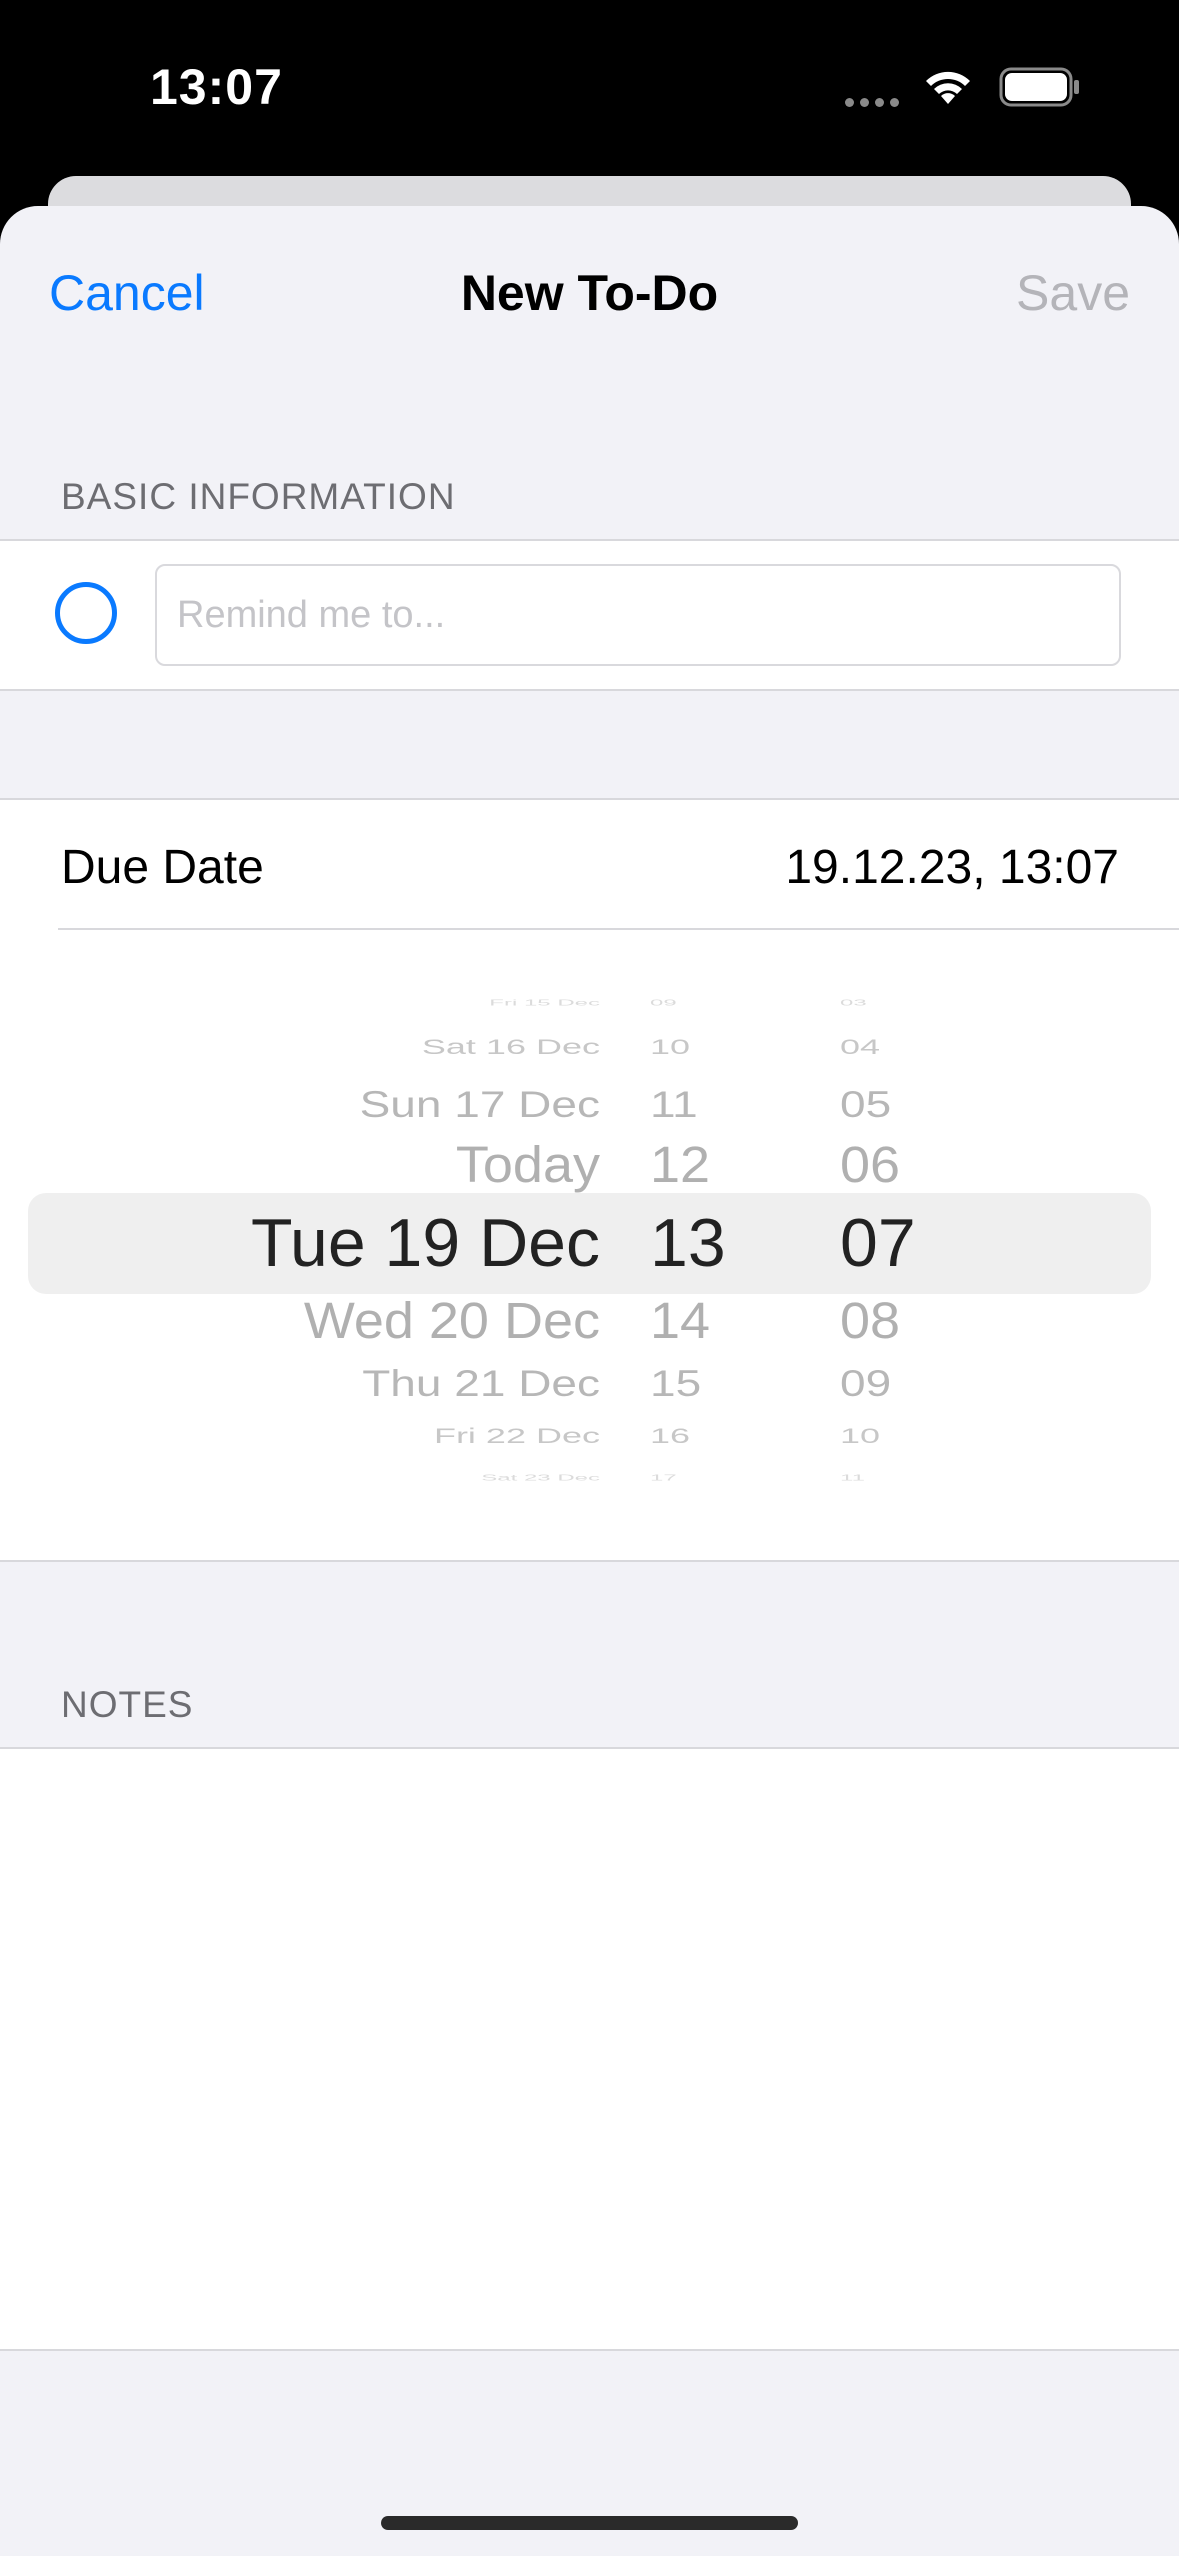  I want to click on picker-day-option: Today, so click(528, 1164).